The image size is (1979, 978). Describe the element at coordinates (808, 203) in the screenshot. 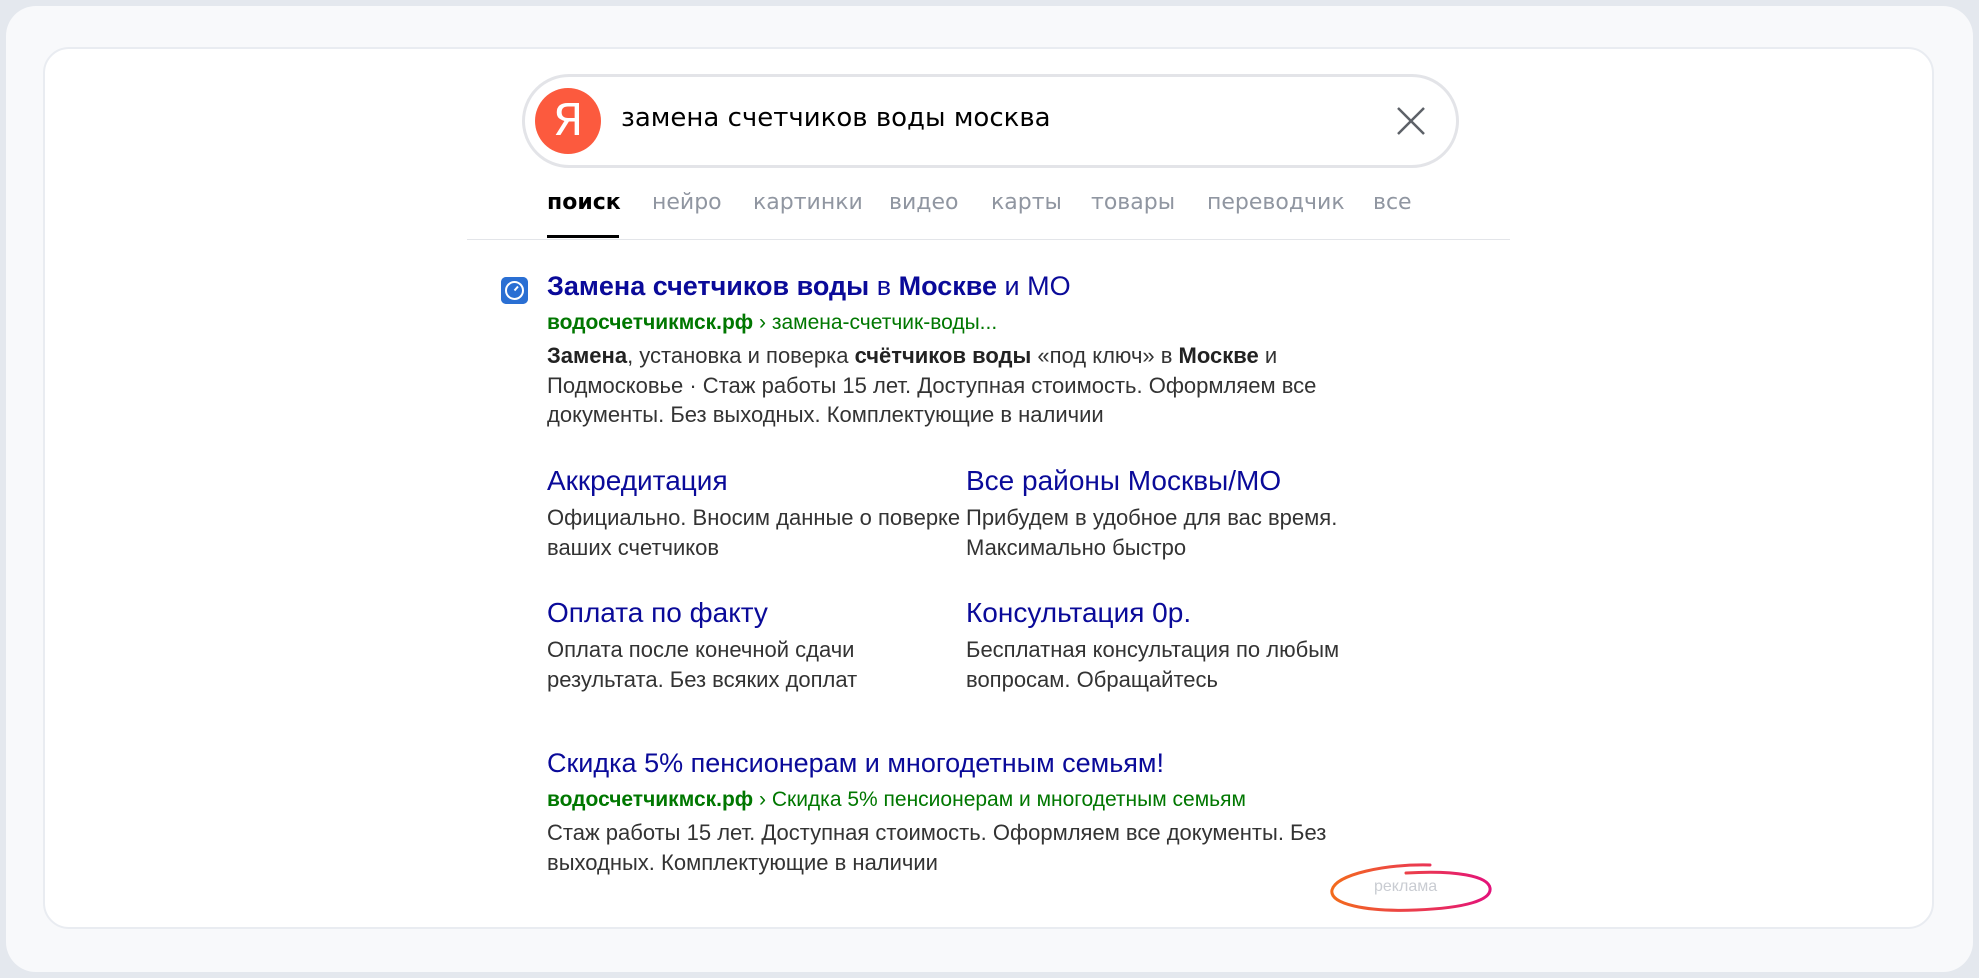

I see `tab-images: картинки` at that location.